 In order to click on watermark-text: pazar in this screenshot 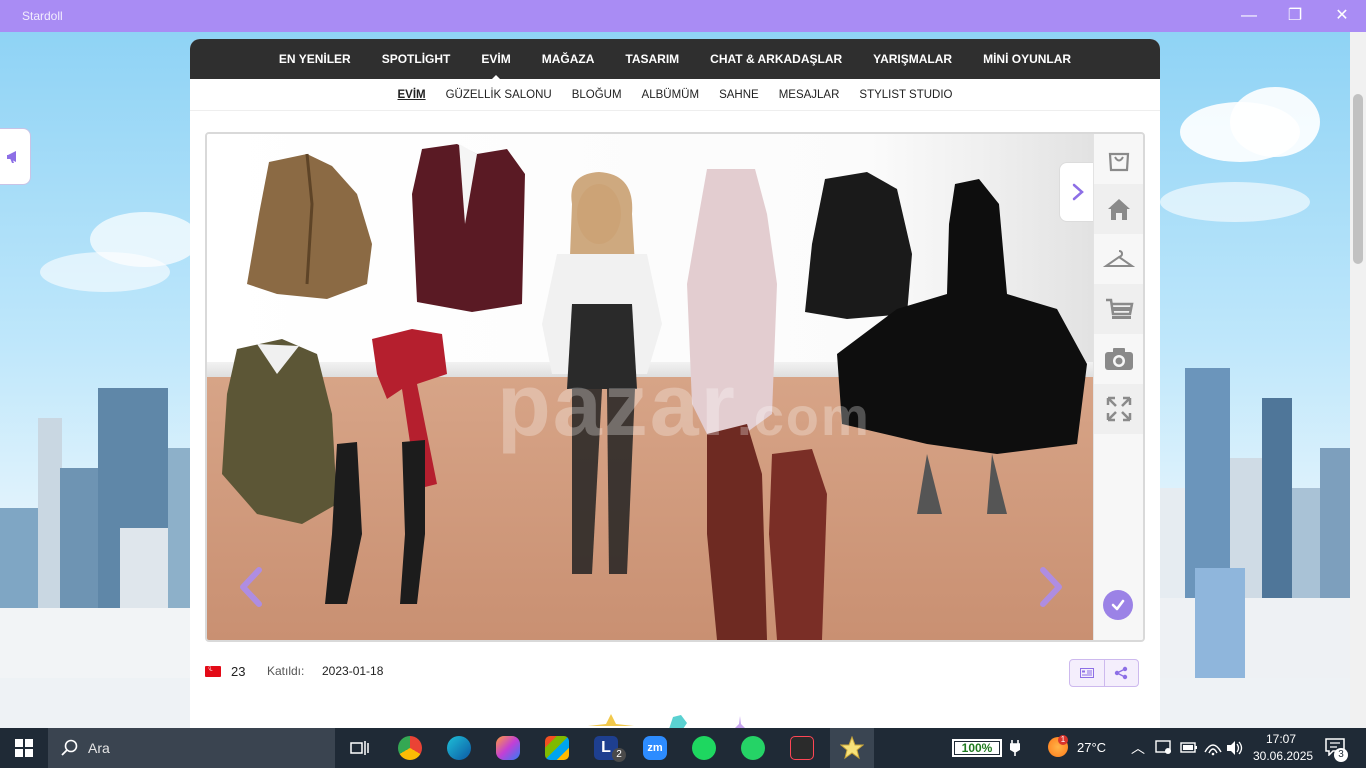, I will do `click(617, 404)`.